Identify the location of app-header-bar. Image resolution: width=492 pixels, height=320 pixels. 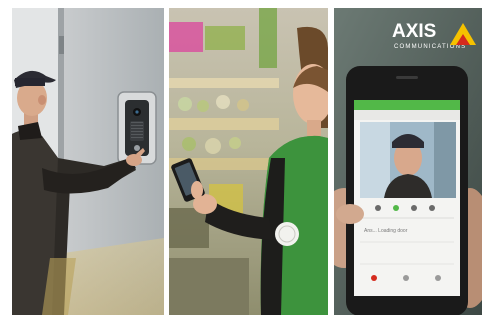
(407, 105).